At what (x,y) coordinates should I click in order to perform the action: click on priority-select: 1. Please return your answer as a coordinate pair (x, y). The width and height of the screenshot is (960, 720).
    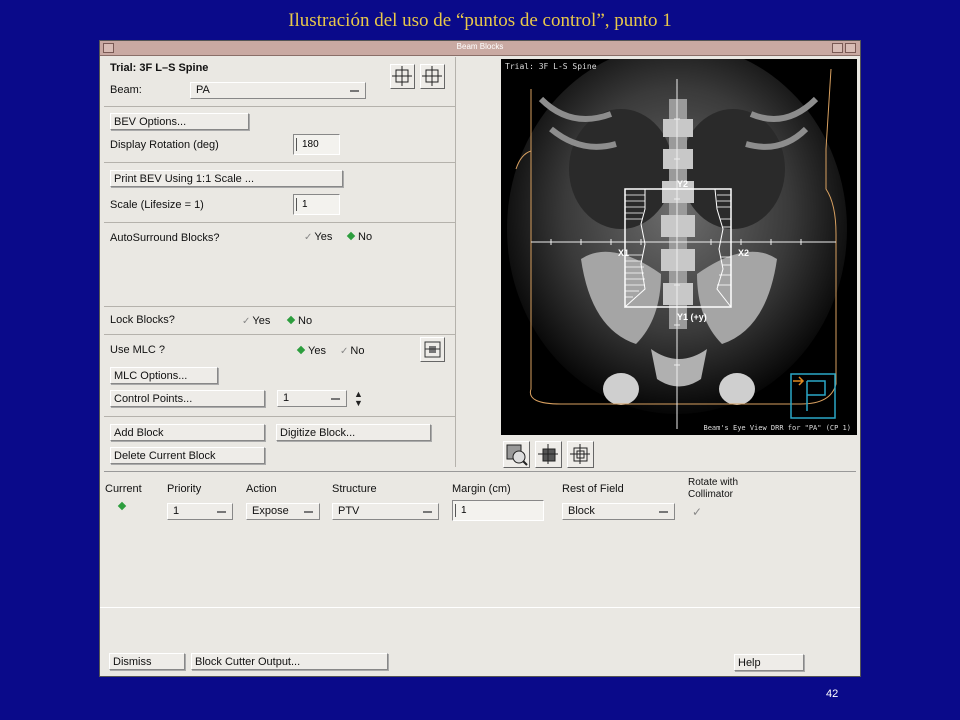
    Looking at the image, I should click on (200, 511).